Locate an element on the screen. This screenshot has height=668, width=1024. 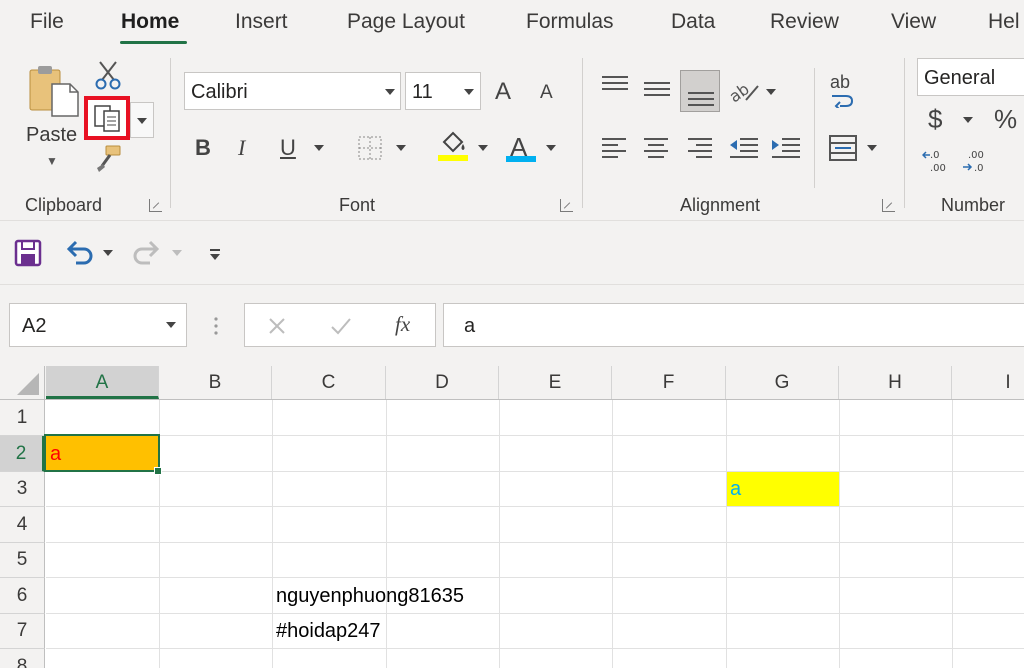
clipboard-launcher-icon is located at coordinates (155, 205).